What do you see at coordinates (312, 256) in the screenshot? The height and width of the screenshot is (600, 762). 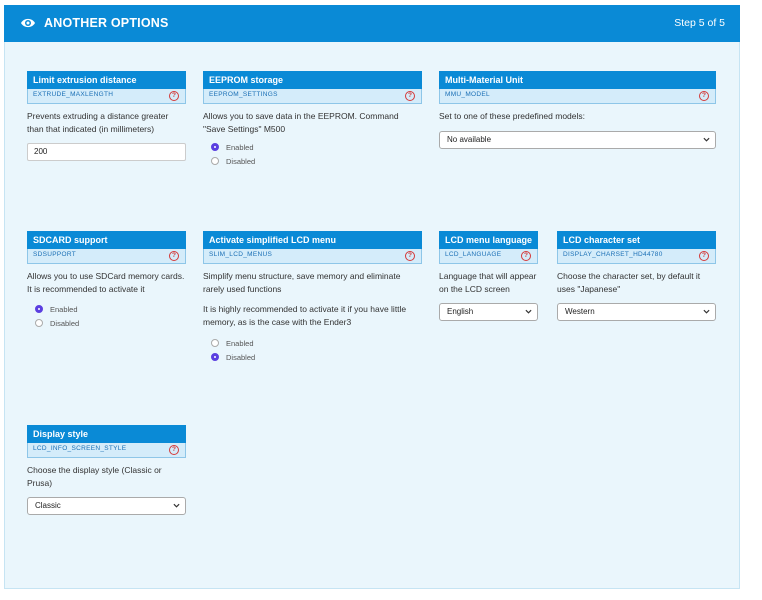 I see `card-key-bar: SLIM_LCD_MENUS ?` at bounding box center [312, 256].